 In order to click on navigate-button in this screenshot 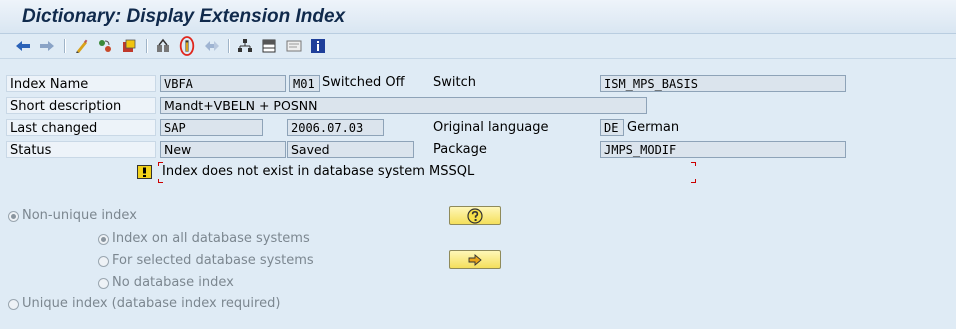, I will do `click(475, 259)`.